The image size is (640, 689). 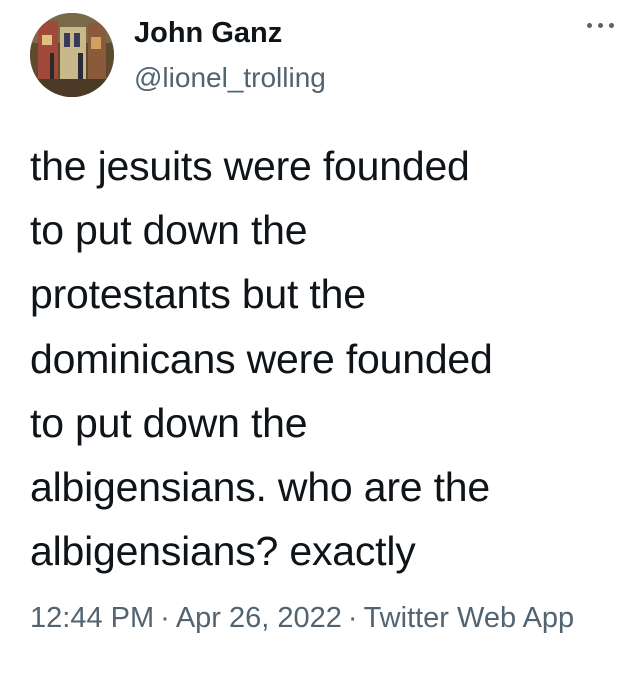 I want to click on avatar, so click(x=72, y=55).